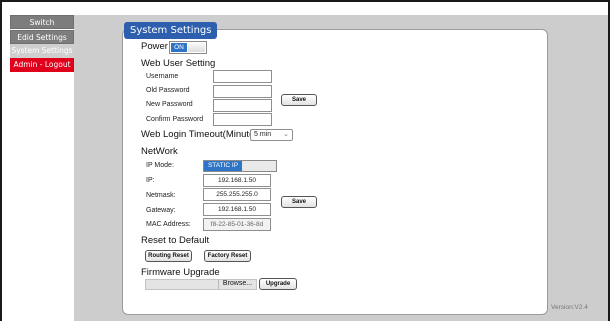  What do you see at coordinates (286, 134) in the screenshot?
I see `chevron-down-icon: ⌄` at bounding box center [286, 134].